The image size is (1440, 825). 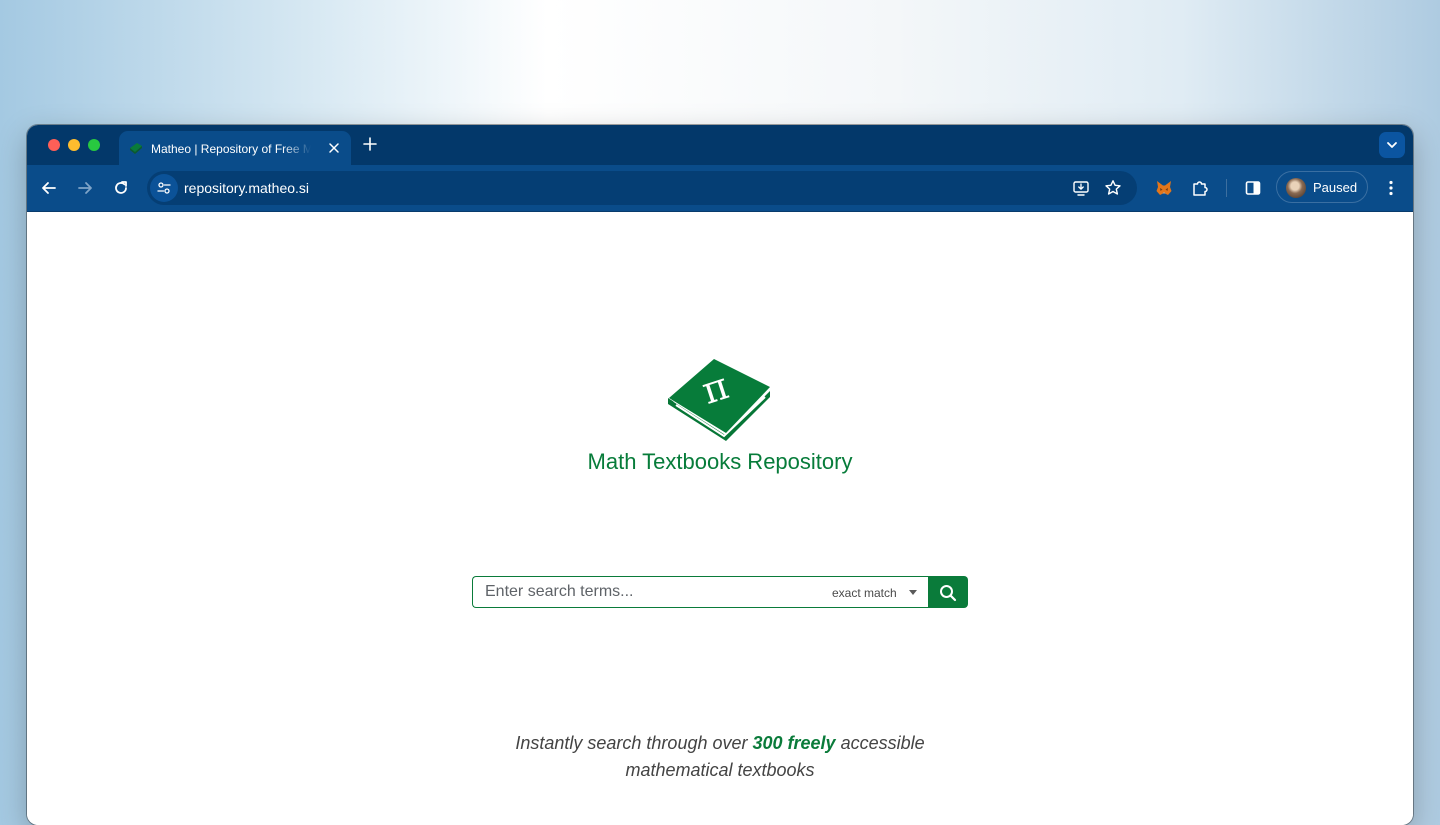 I want to click on tab-search-button, so click(x=1392, y=145).